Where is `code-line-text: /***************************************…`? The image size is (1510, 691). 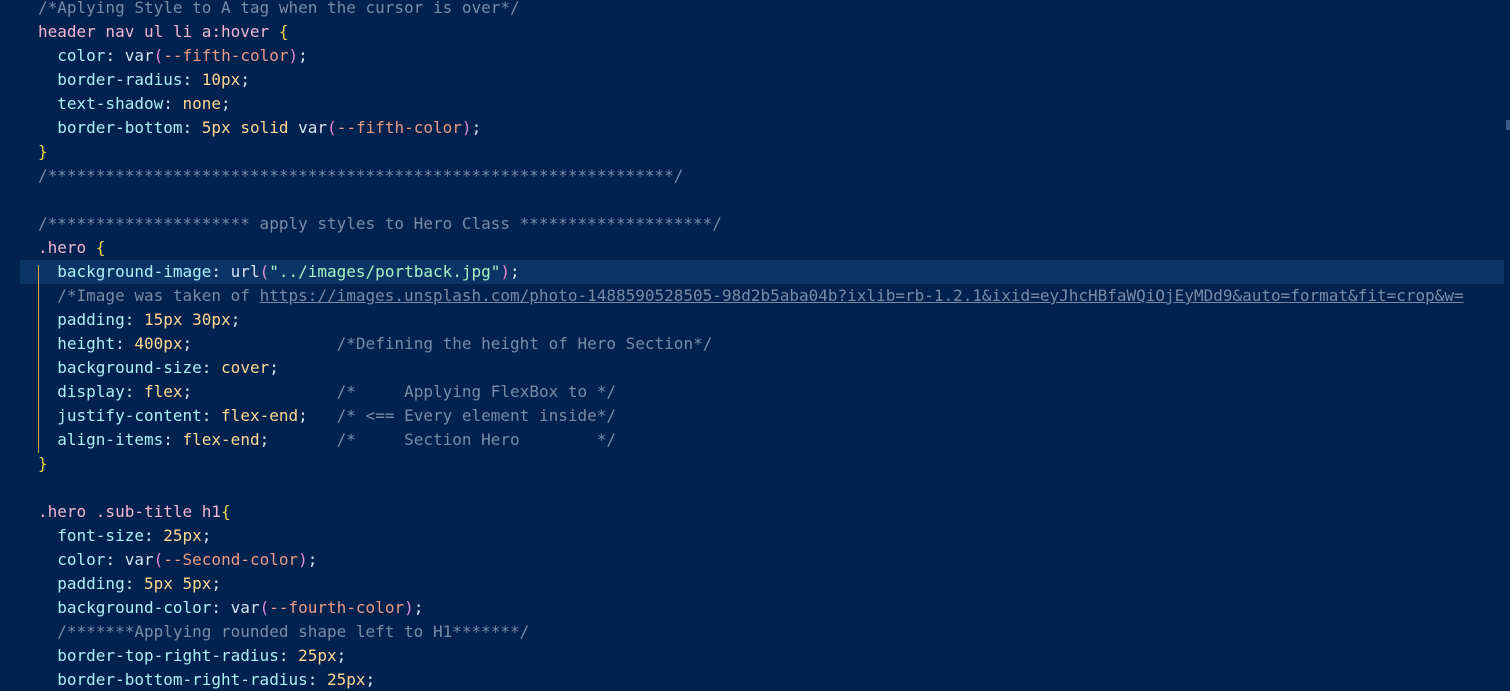
code-line-text: /***************************************… is located at coordinates (361, 175).